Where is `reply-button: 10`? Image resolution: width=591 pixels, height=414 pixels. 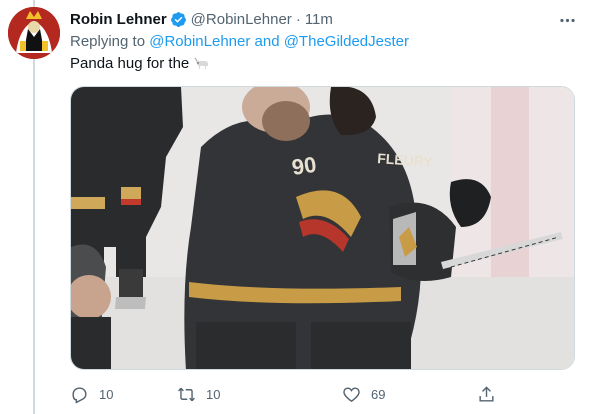
reply-button: 10 is located at coordinates (91, 394).